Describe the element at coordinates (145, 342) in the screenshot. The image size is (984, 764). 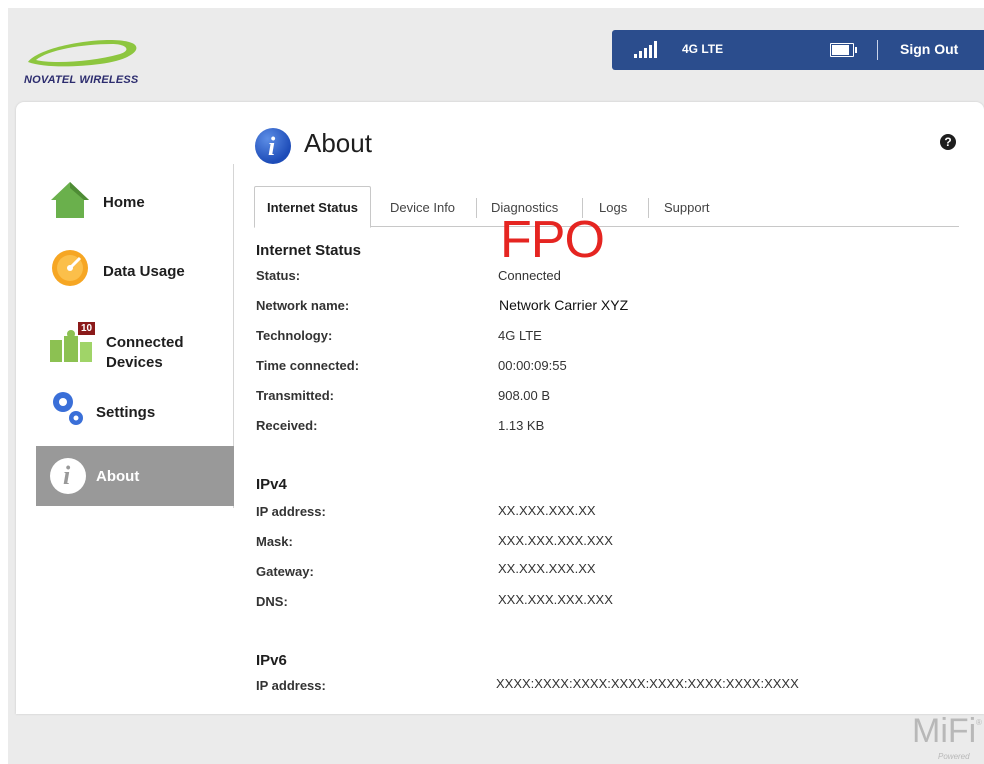
I see `sidebar-item-label-line1: Connected` at that location.